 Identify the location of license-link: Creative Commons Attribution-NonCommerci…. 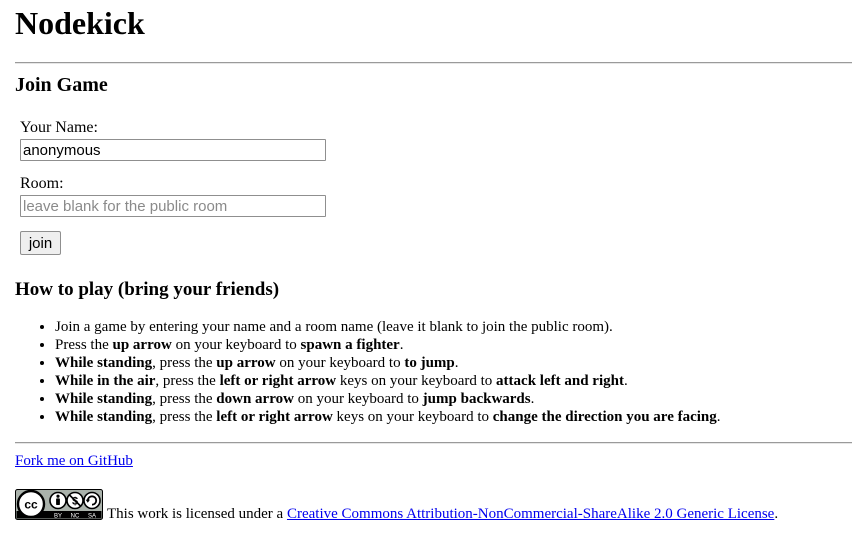
(530, 514).